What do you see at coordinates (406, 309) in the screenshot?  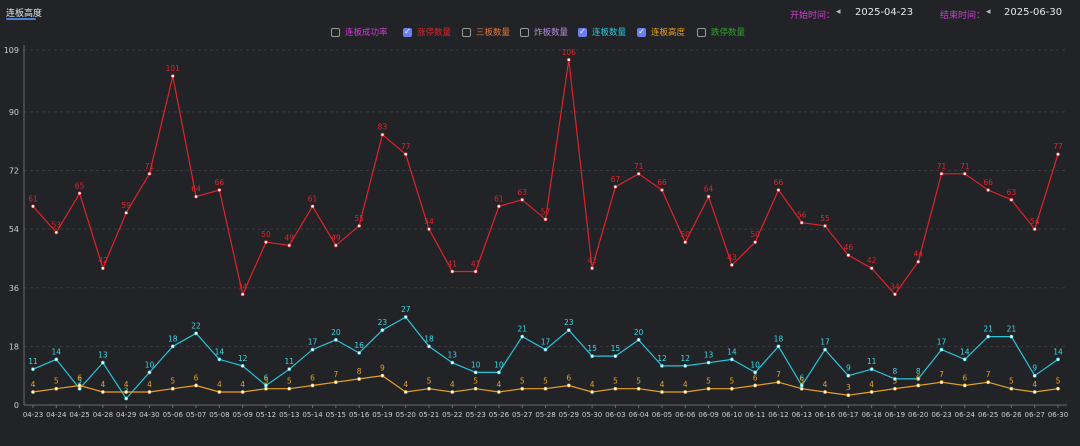 I see `data-label: 27` at bounding box center [406, 309].